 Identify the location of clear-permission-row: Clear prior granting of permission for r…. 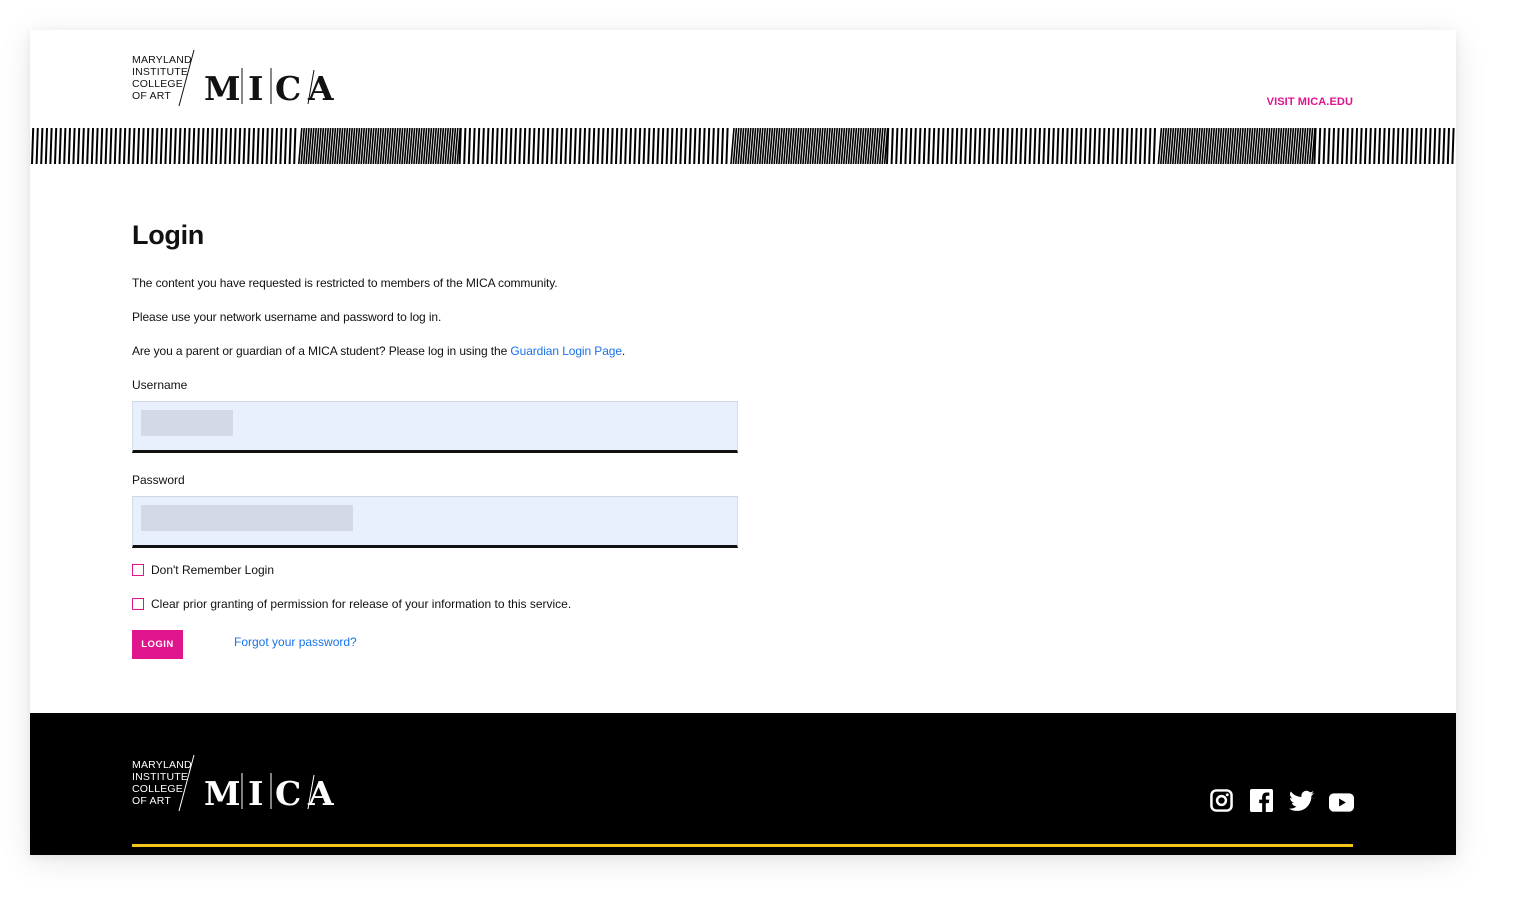
(452, 604).